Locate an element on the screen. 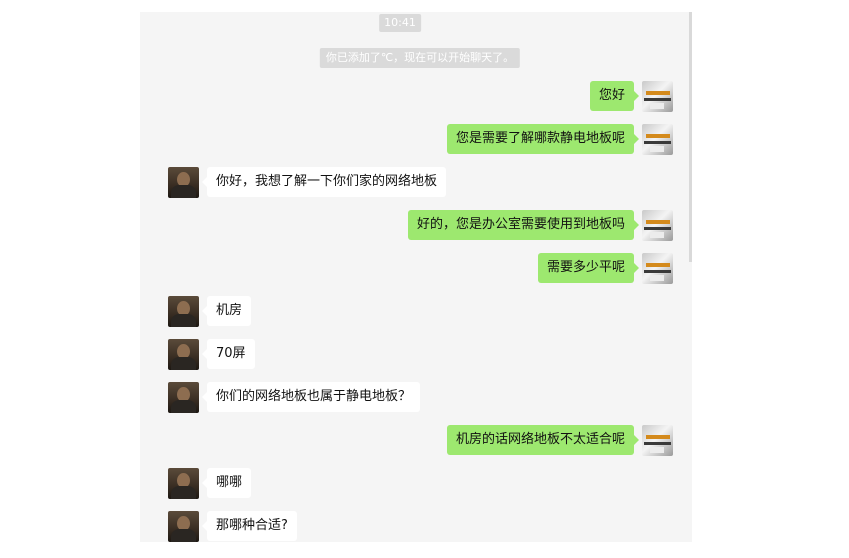  message-bubble-contact: 70屏 is located at coordinates (228, 354).